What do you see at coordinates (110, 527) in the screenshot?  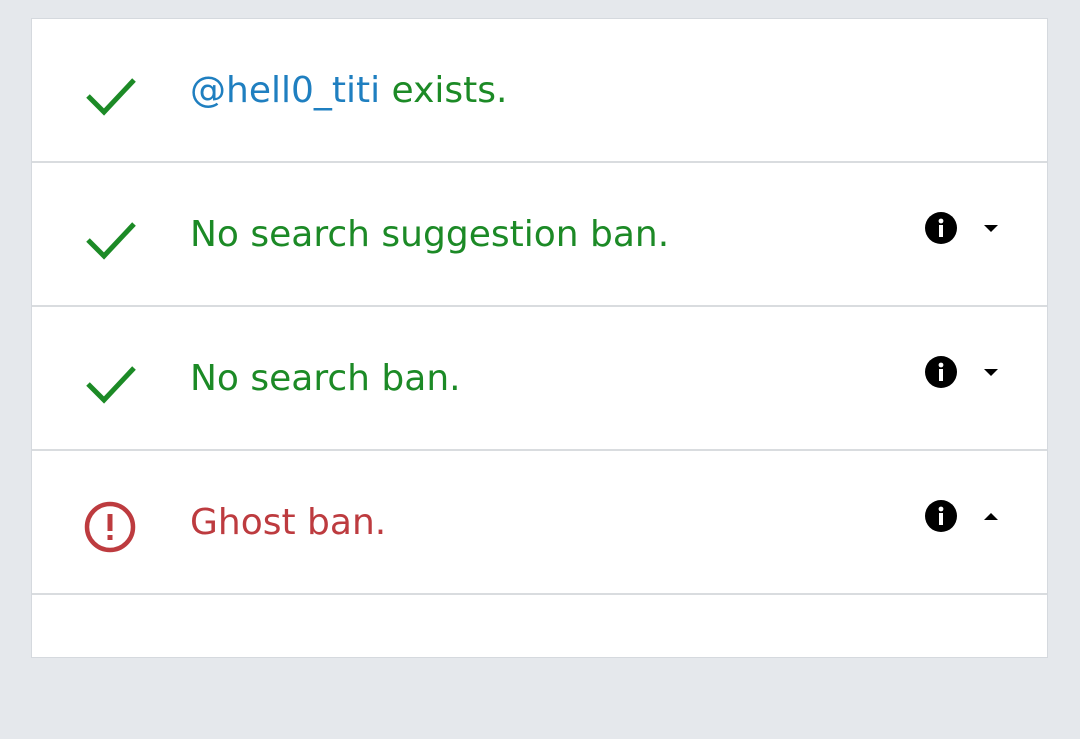 I see `exclamation-circle-icon` at bounding box center [110, 527].